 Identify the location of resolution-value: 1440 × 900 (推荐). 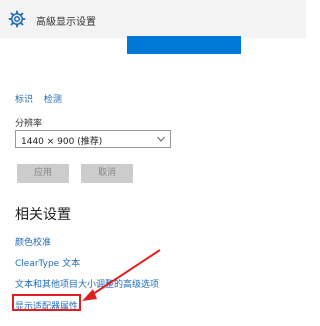
(62, 142).